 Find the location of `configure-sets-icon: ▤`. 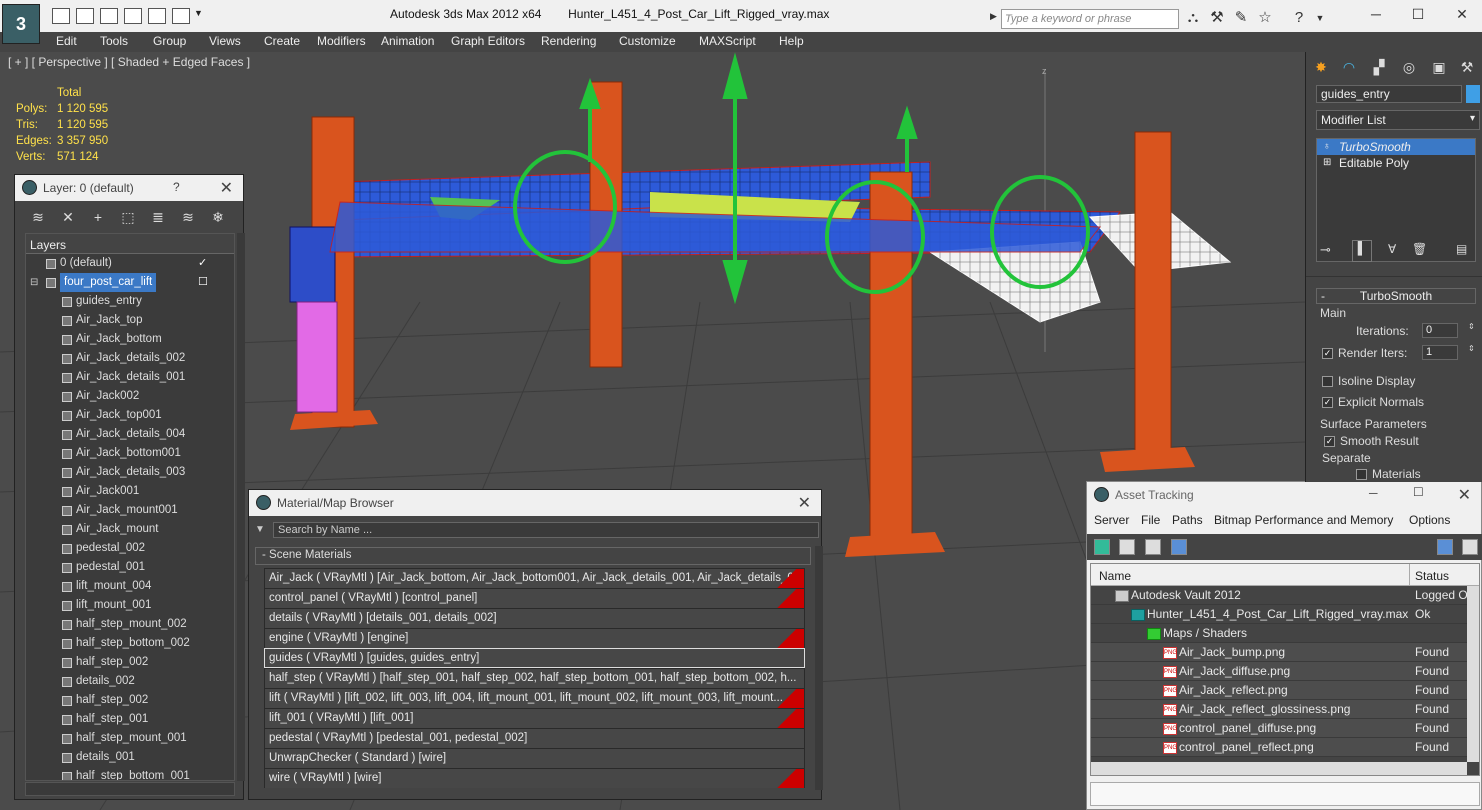

configure-sets-icon: ▤ is located at coordinates (1461, 249).